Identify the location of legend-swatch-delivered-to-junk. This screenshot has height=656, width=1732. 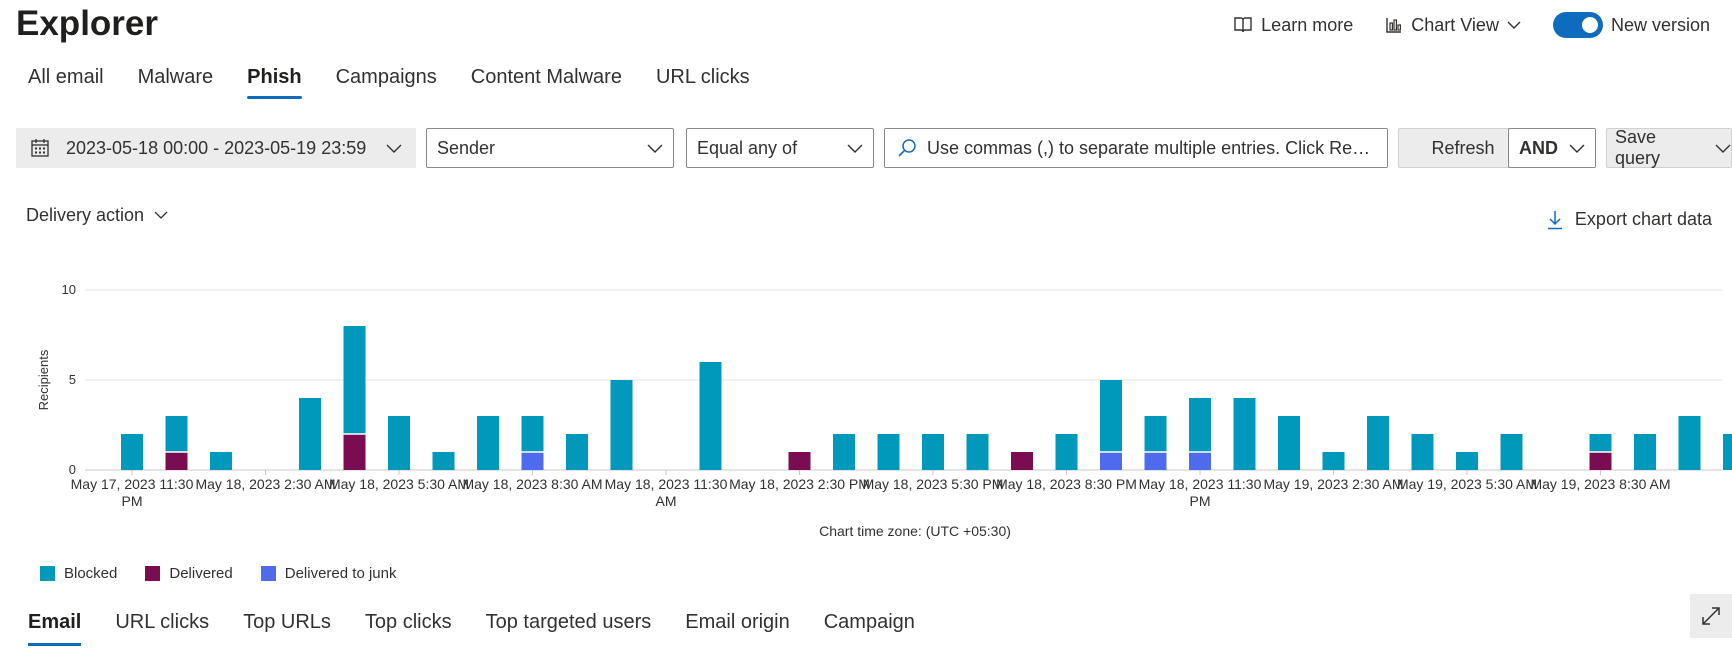
(268, 573).